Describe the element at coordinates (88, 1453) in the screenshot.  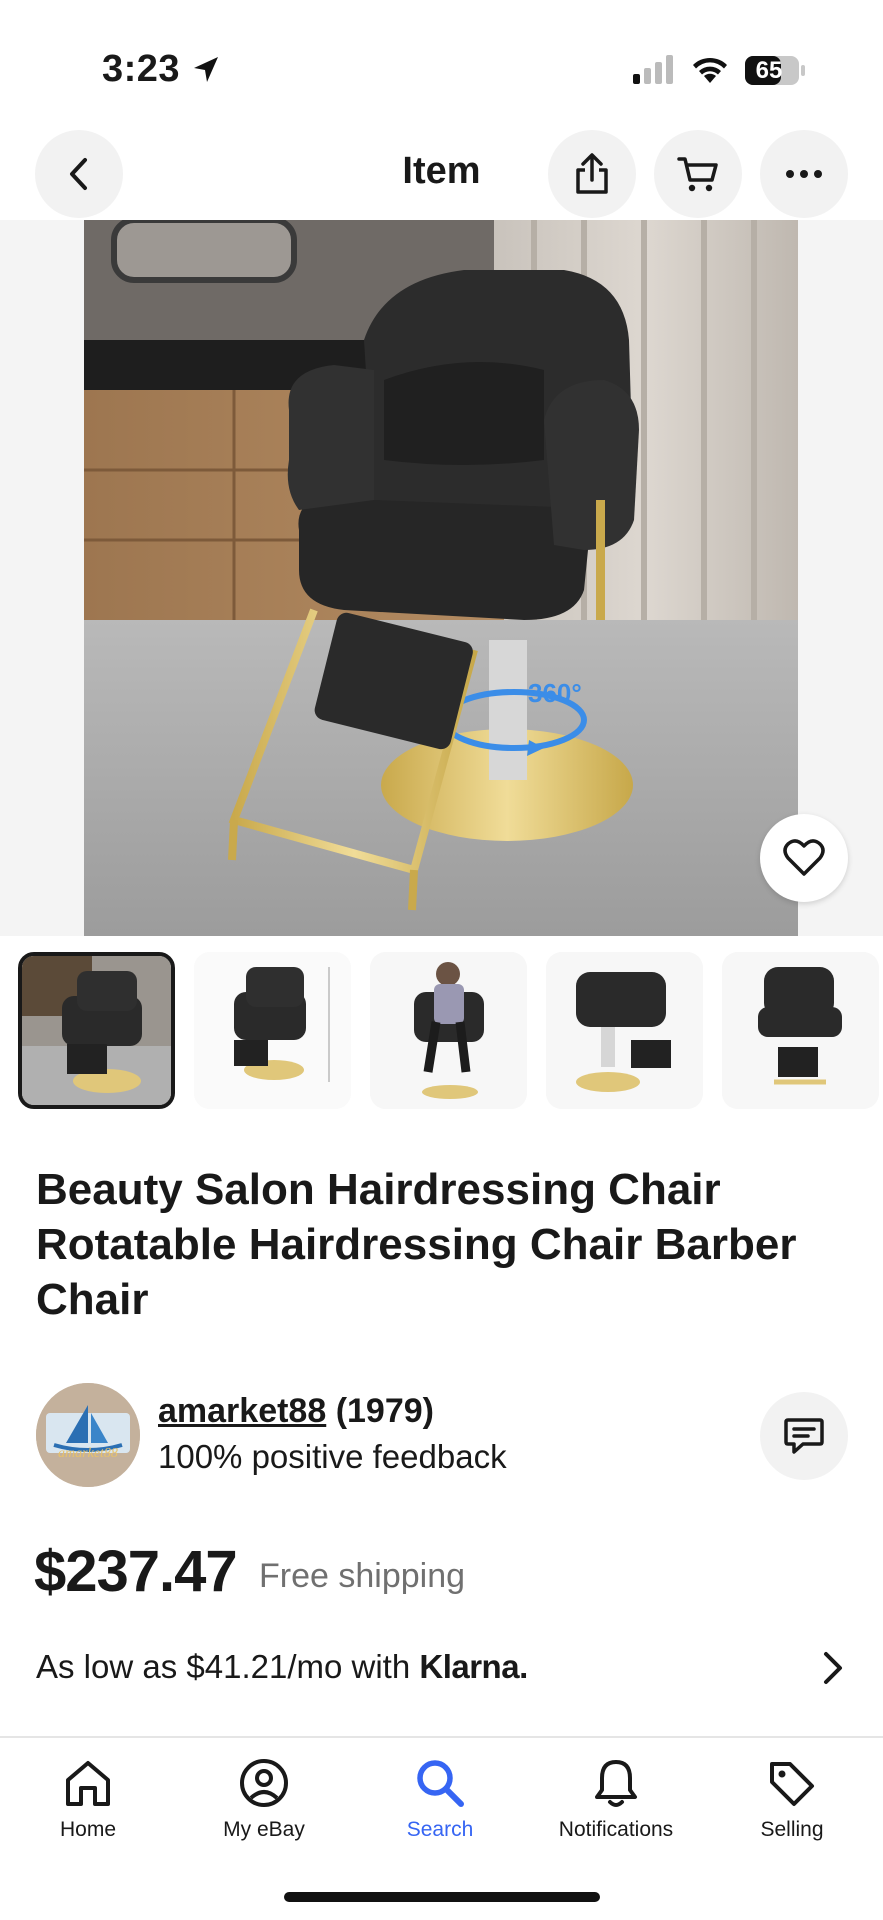
I see `avatar-logo-text: amarket88` at that location.